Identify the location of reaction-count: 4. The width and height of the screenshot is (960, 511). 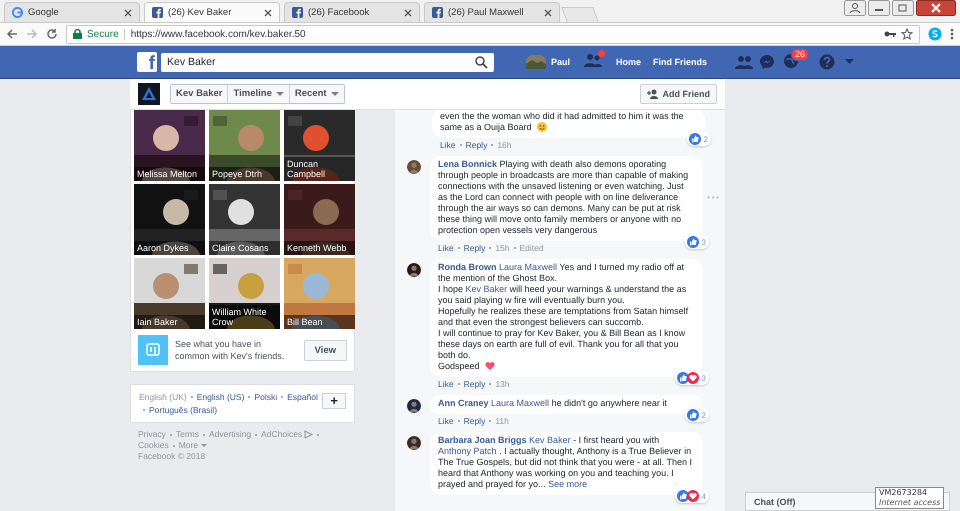
(704, 496).